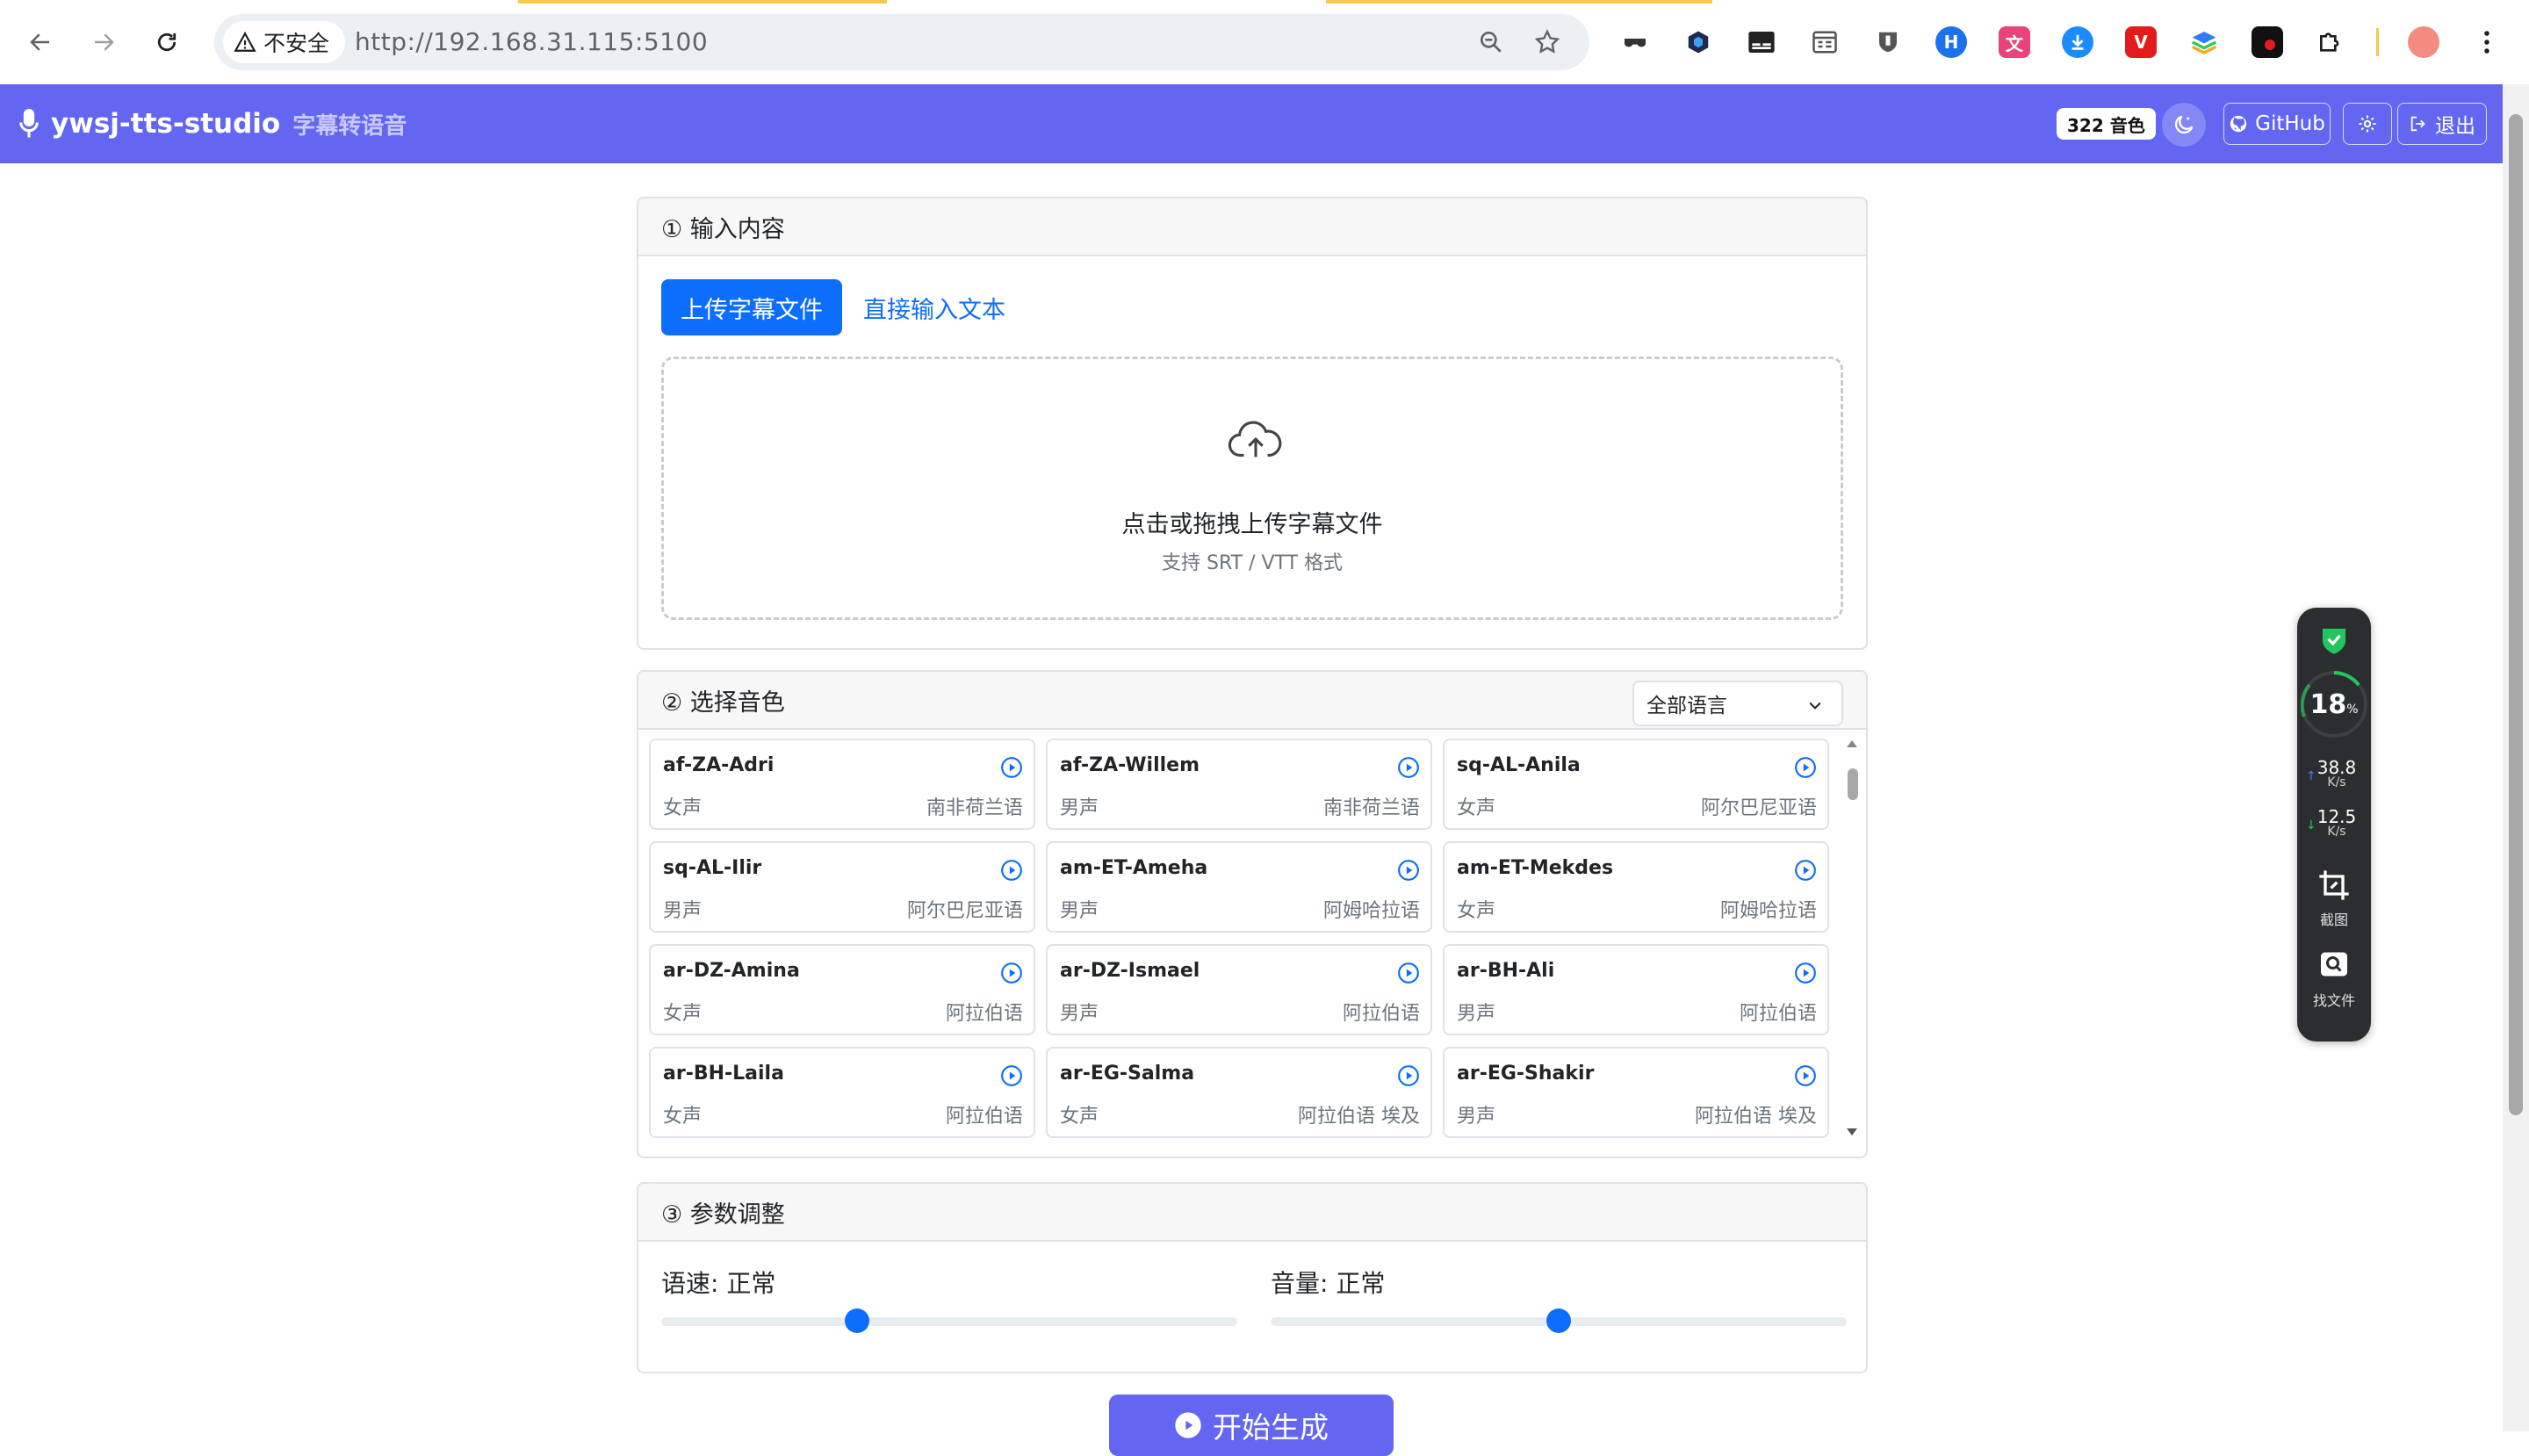  I want to click on input-card-title: ① 输入内容, so click(1252, 227).